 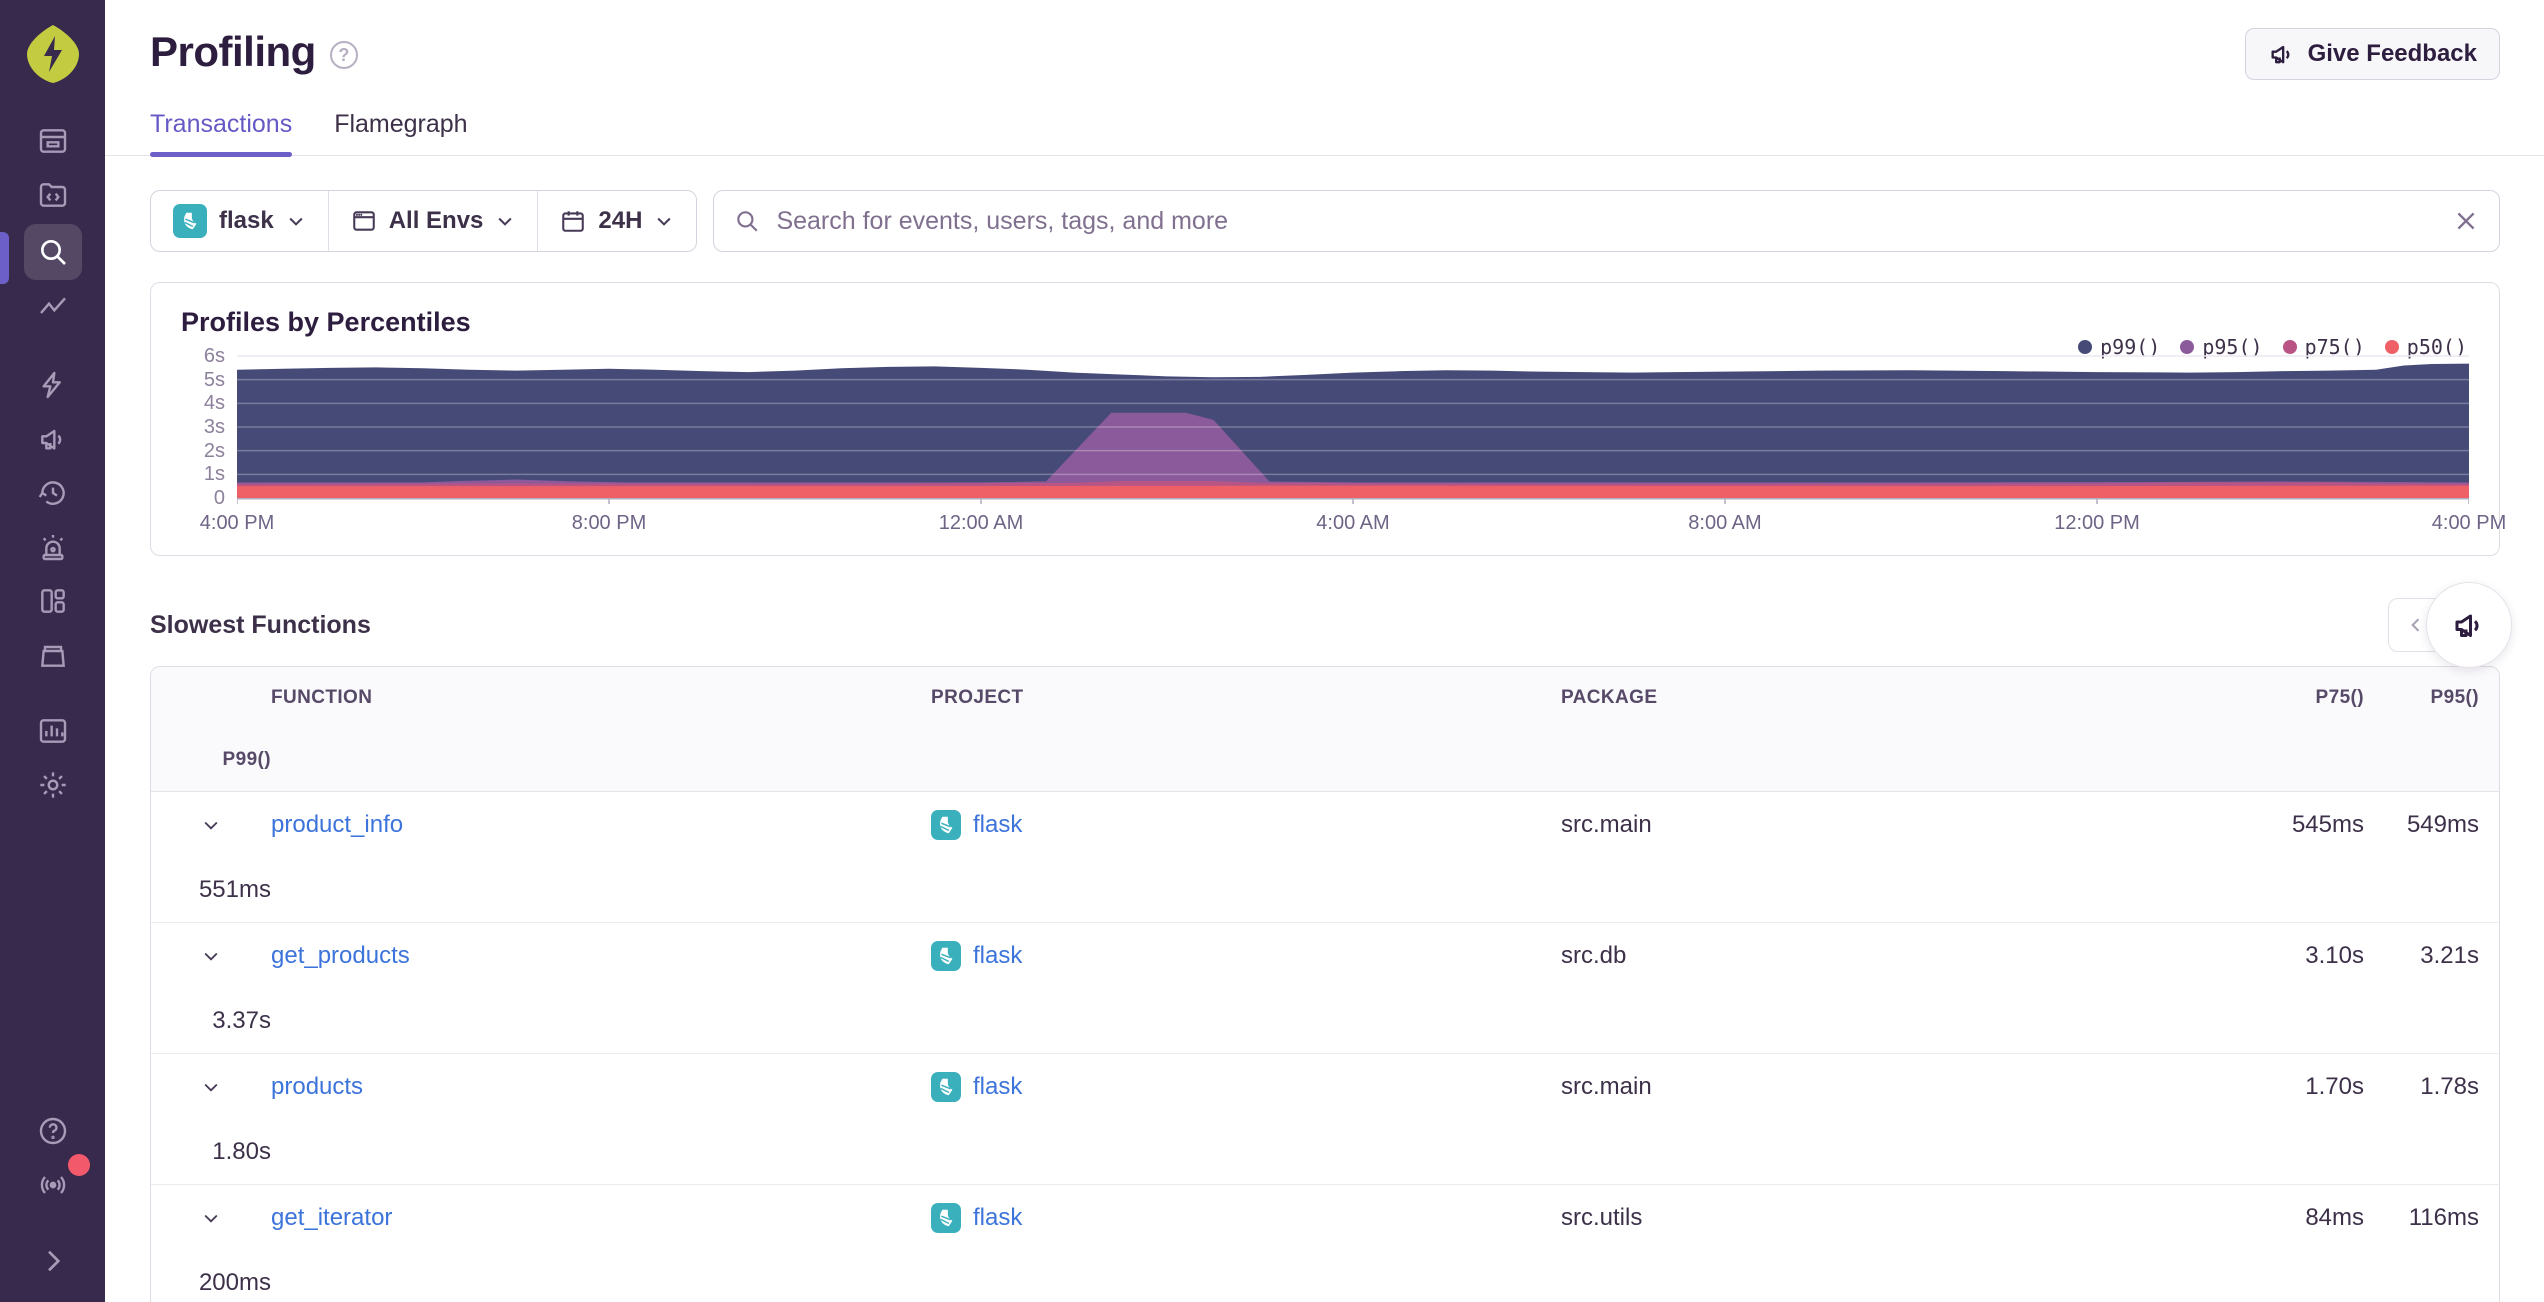 What do you see at coordinates (4, 258) in the screenshot?
I see `active-indicator-bar` at bounding box center [4, 258].